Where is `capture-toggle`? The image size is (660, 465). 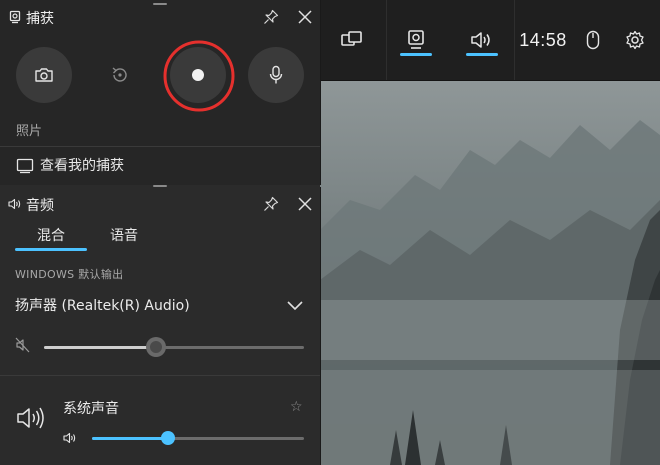 capture-toggle is located at coordinates (416, 40).